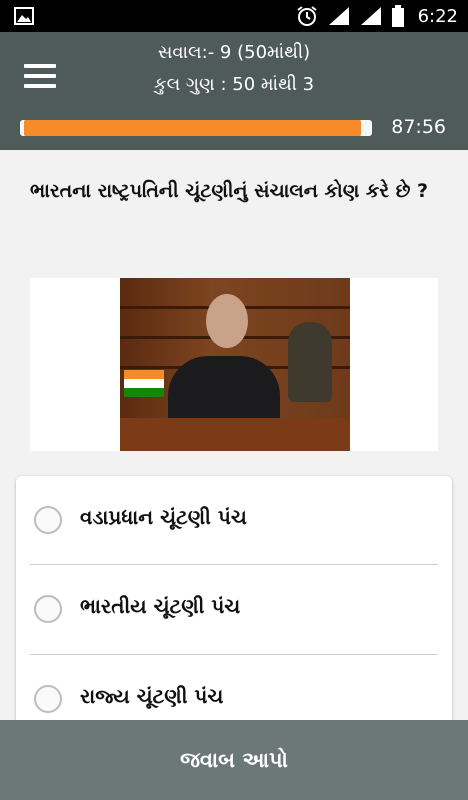  What do you see at coordinates (234, 52) in the screenshot?
I see `question-counter: સવાલ:- 9 (50માંથી)` at bounding box center [234, 52].